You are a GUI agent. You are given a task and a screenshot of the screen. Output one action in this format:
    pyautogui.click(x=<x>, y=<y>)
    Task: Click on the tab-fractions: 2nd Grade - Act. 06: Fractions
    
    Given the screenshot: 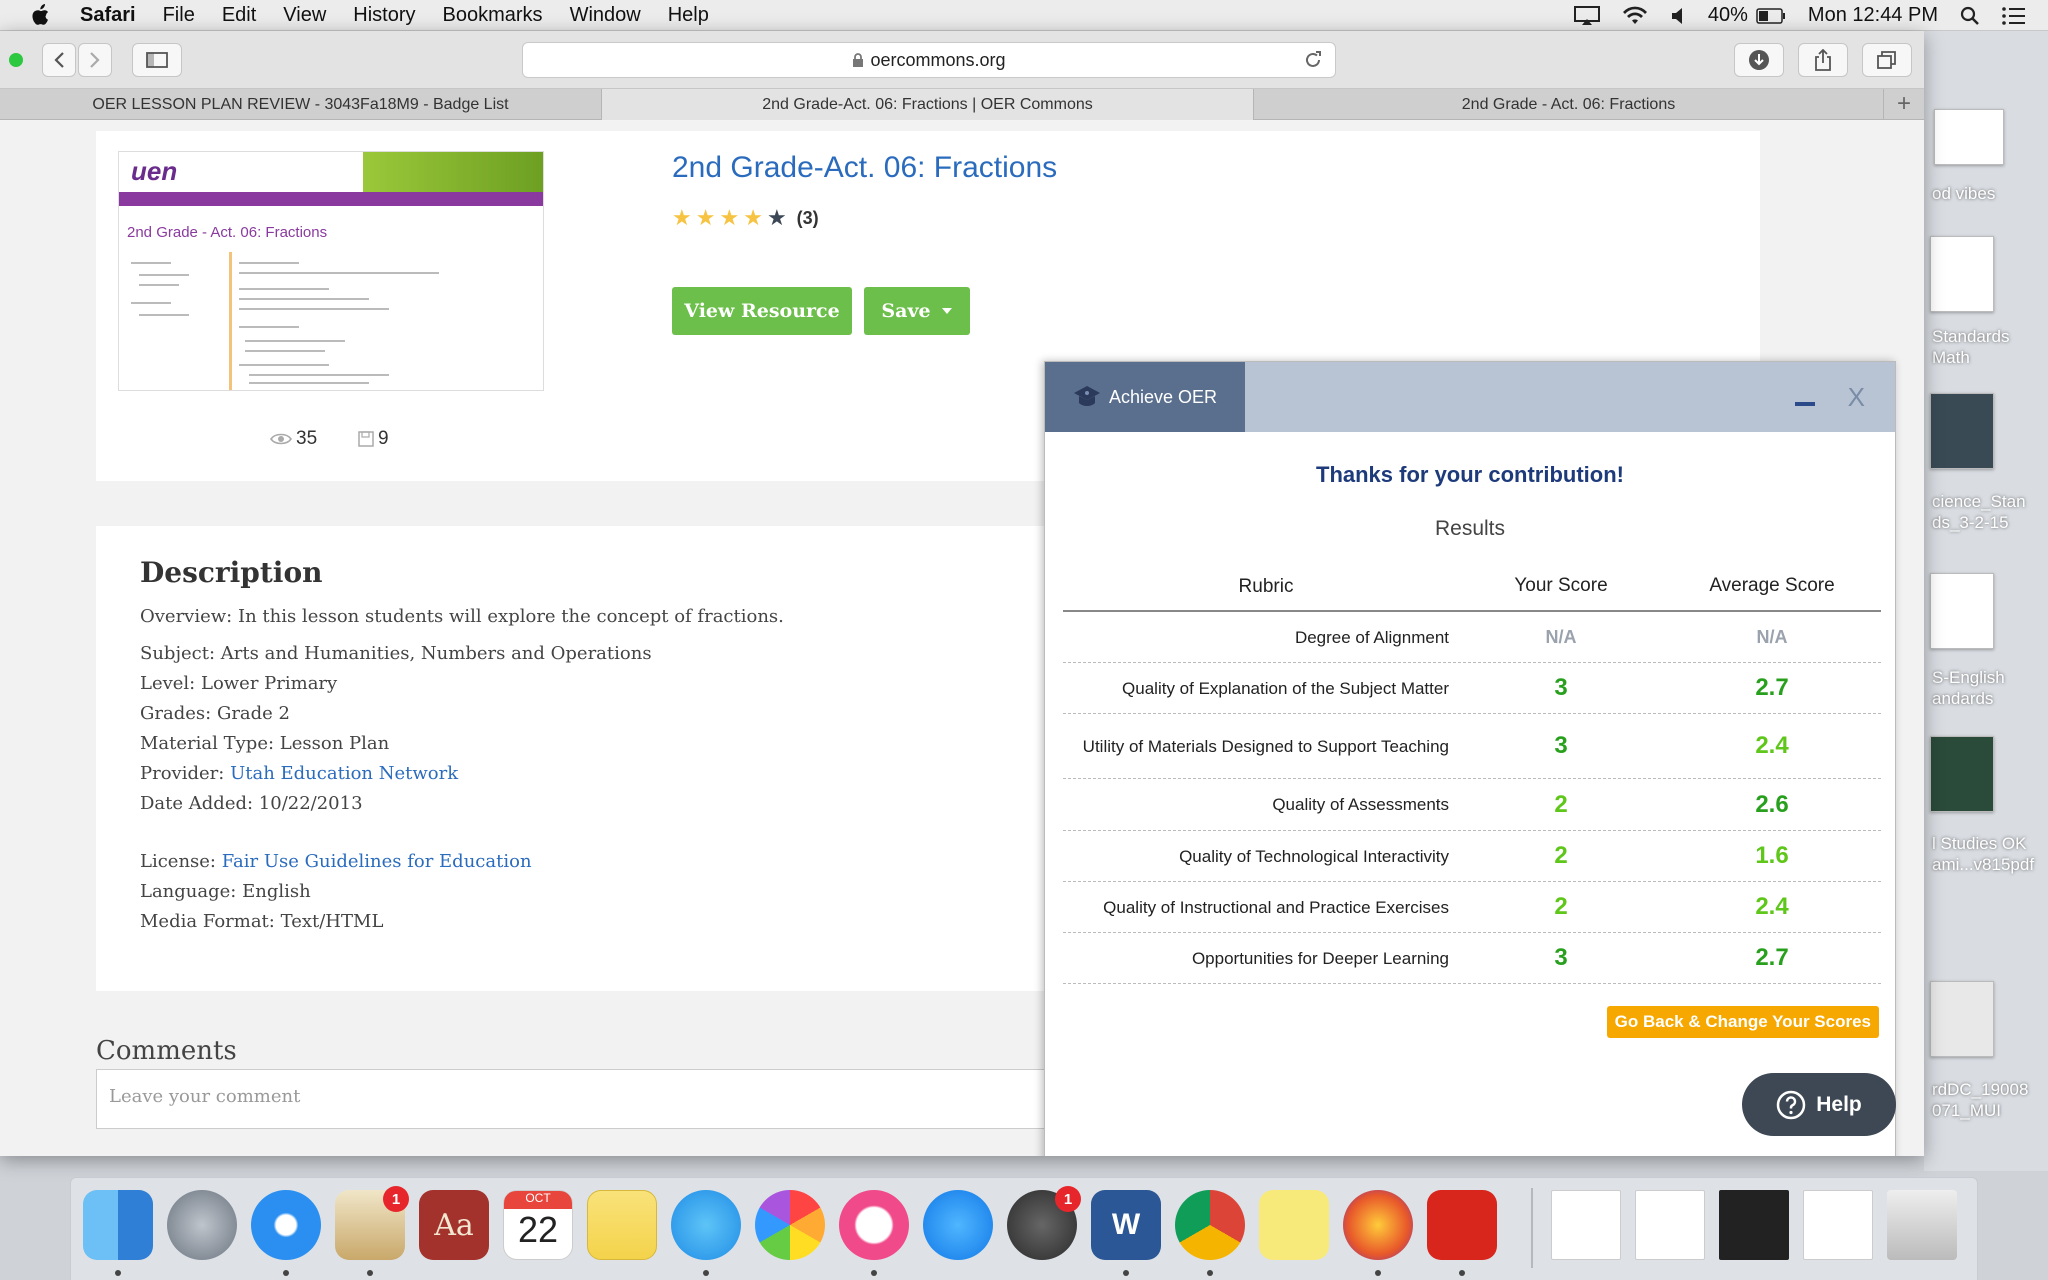 What is the action you would take?
    pyautogui.click(x=1569, y=104)
    